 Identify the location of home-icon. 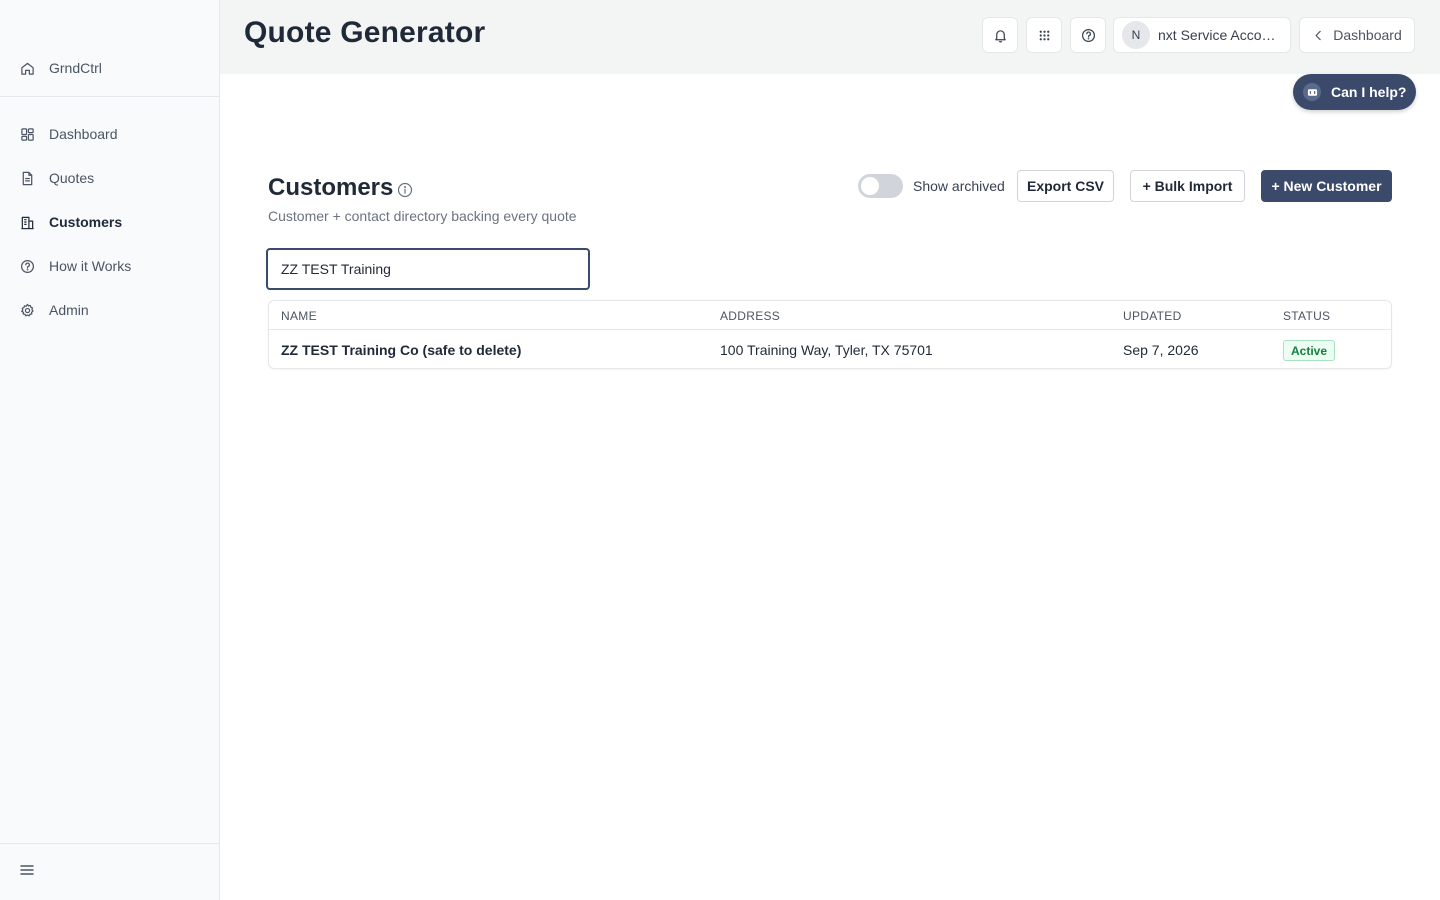
(27, 68).